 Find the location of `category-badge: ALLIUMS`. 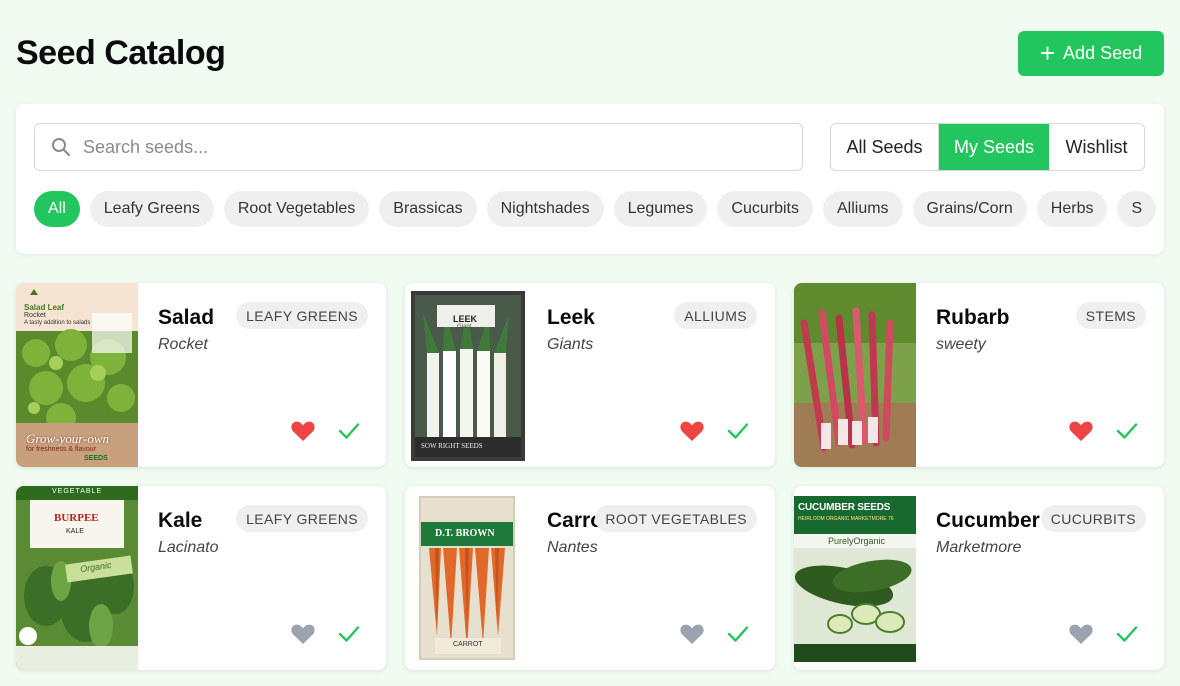

category-badge: ALLIUMS is located at coordinates (715, 315).